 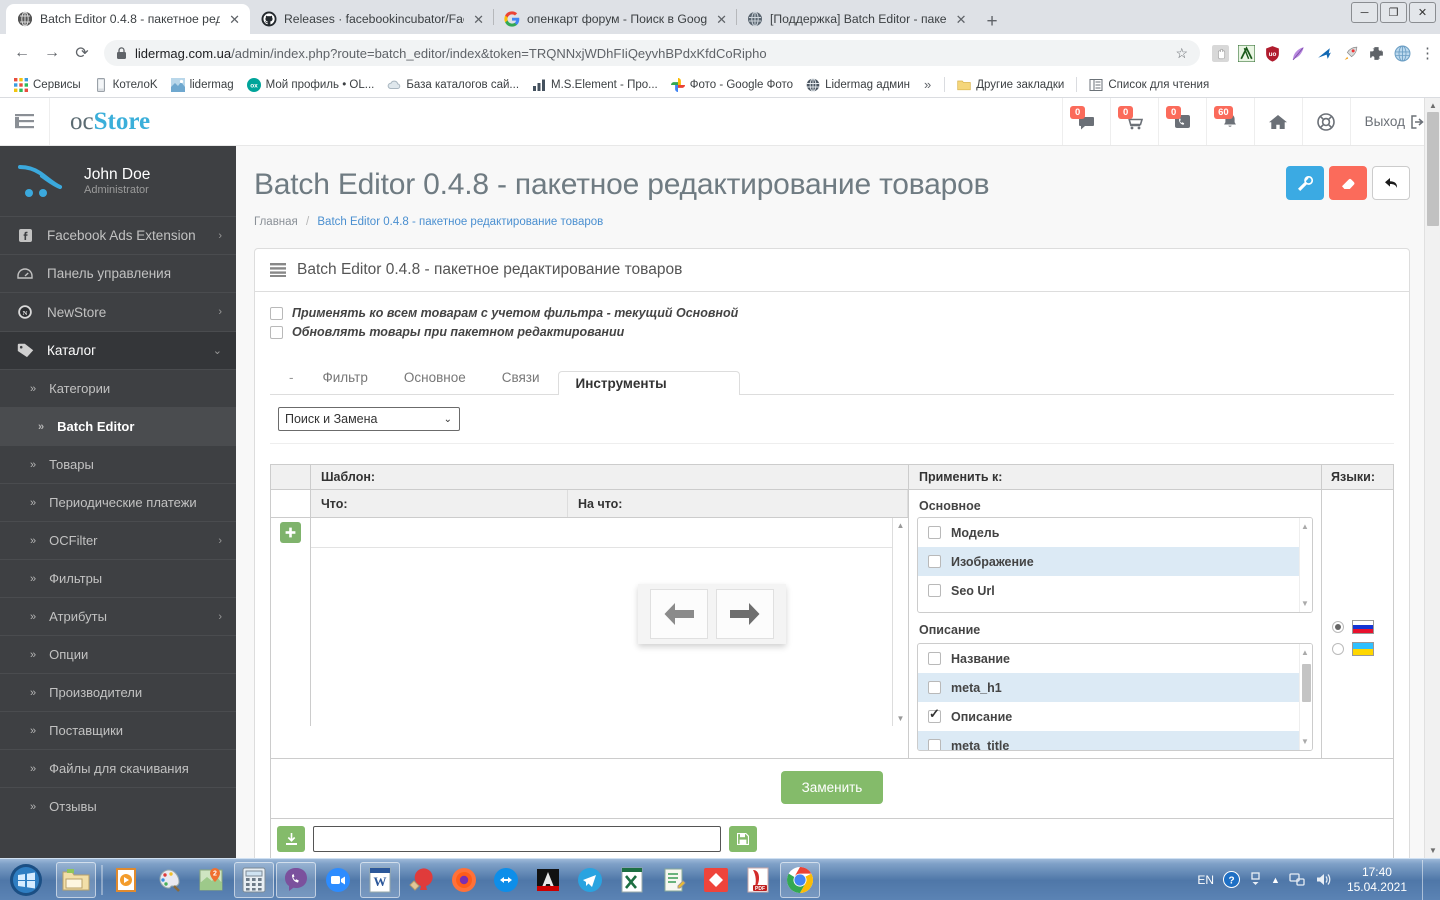 I want to click on add-row-button, so click(x=290, y=532).